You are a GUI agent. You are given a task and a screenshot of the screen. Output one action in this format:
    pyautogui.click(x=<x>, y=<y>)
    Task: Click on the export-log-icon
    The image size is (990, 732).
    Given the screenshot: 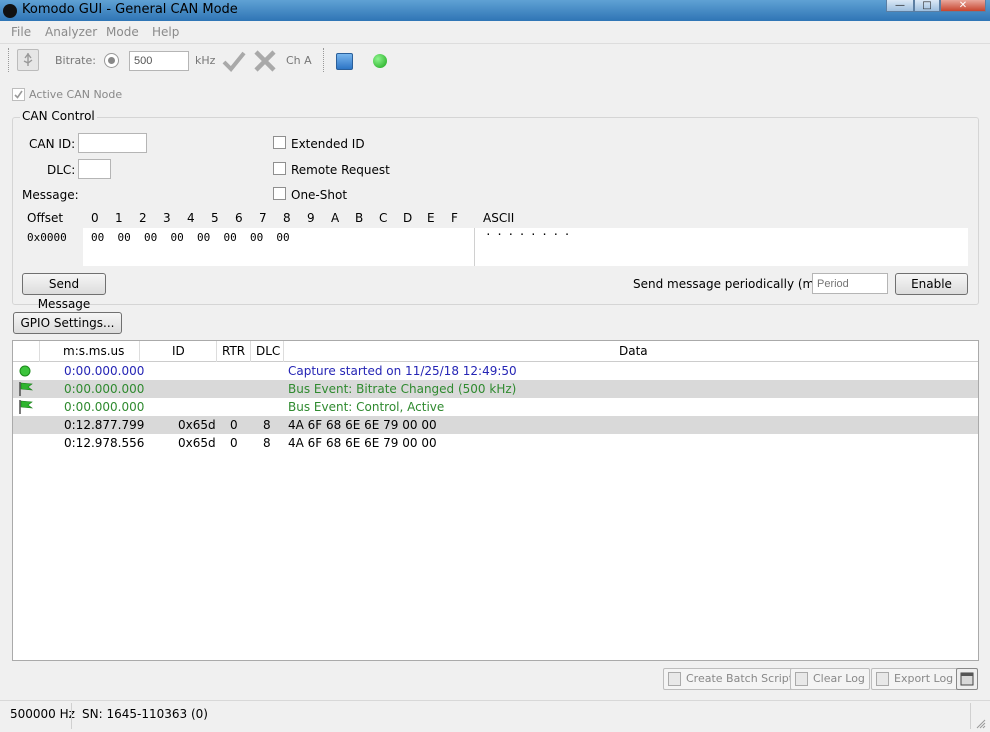 What is the action you would take?
    pyautogui.click(x=882, y=679)
    